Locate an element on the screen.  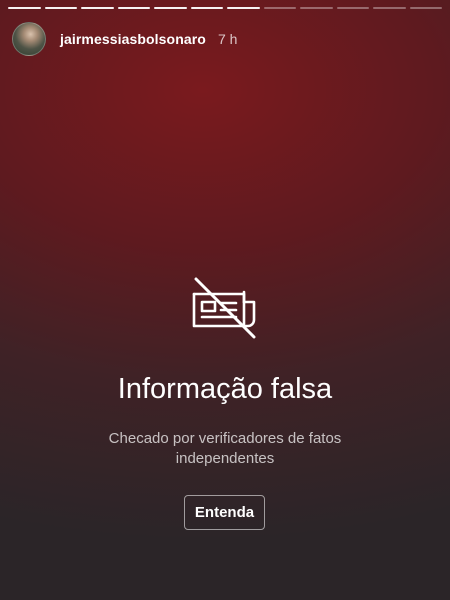
learn-more-button: Entenda is located at coordinates (224, 512).